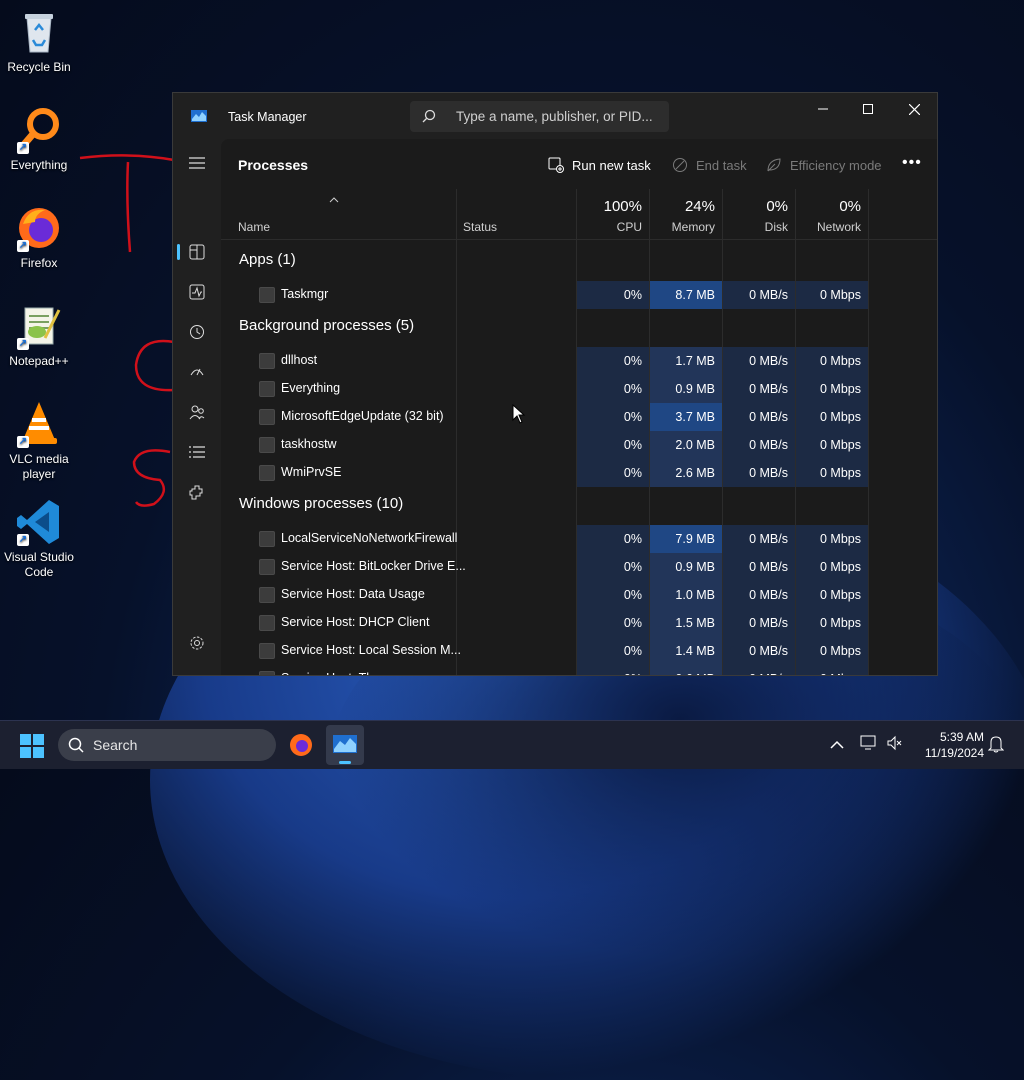  Describe the element at coordinates (39, 441) in the screenshot. I see `desktop-icon-vlc: ↗ VLC media player` at that location.